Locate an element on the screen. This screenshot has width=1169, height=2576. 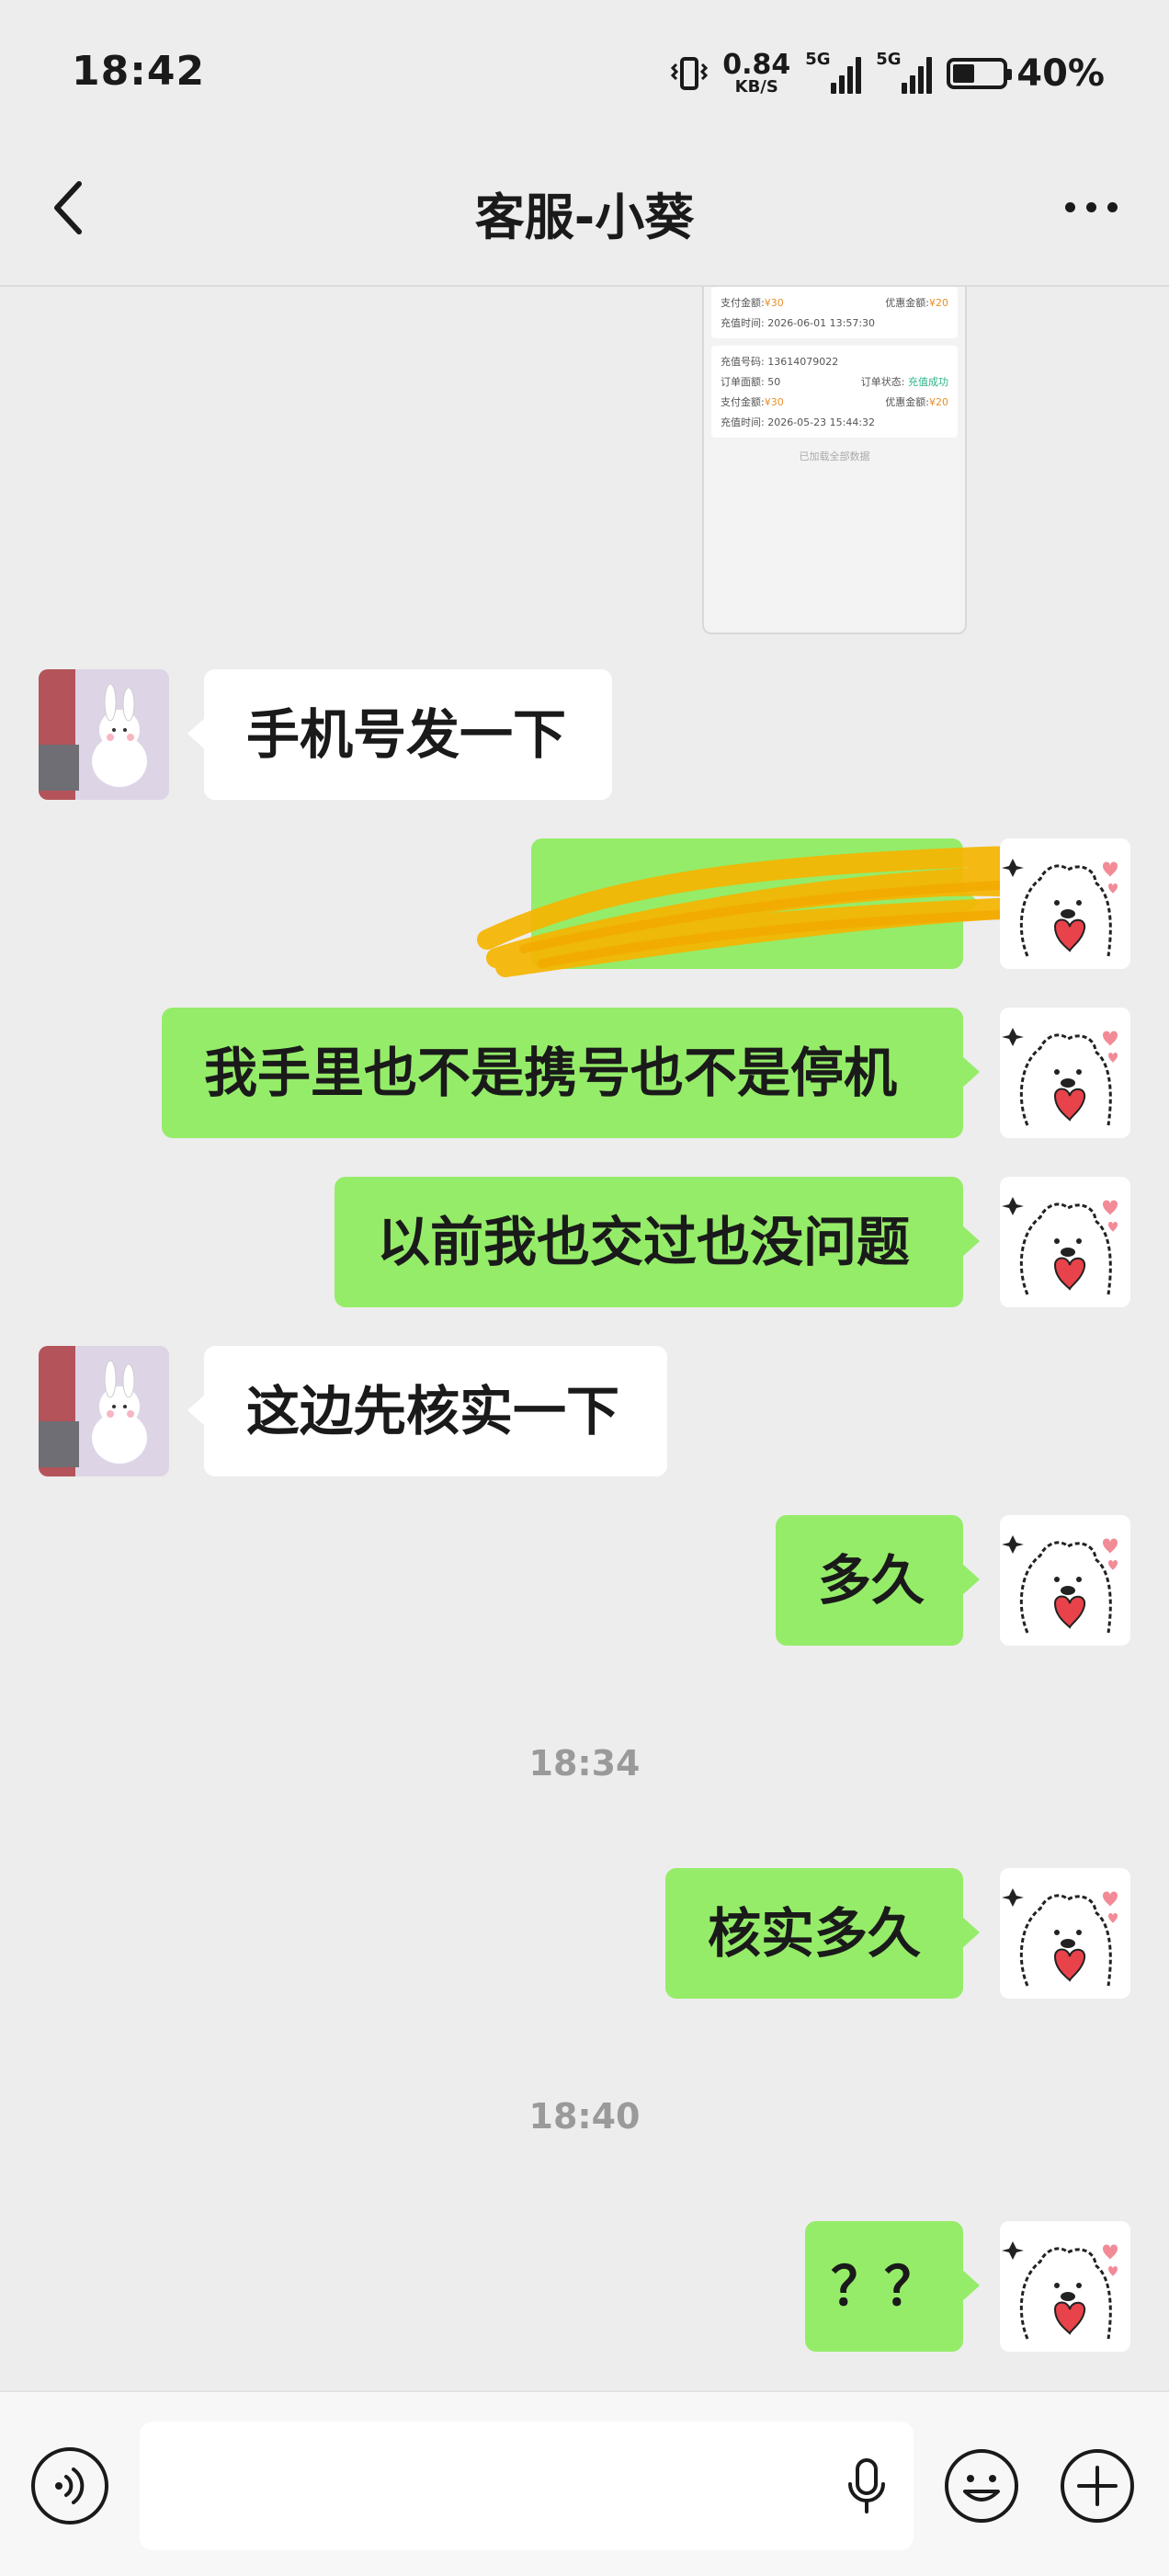
network-speed-value: 0.84 is located at coordinates (756, 65).